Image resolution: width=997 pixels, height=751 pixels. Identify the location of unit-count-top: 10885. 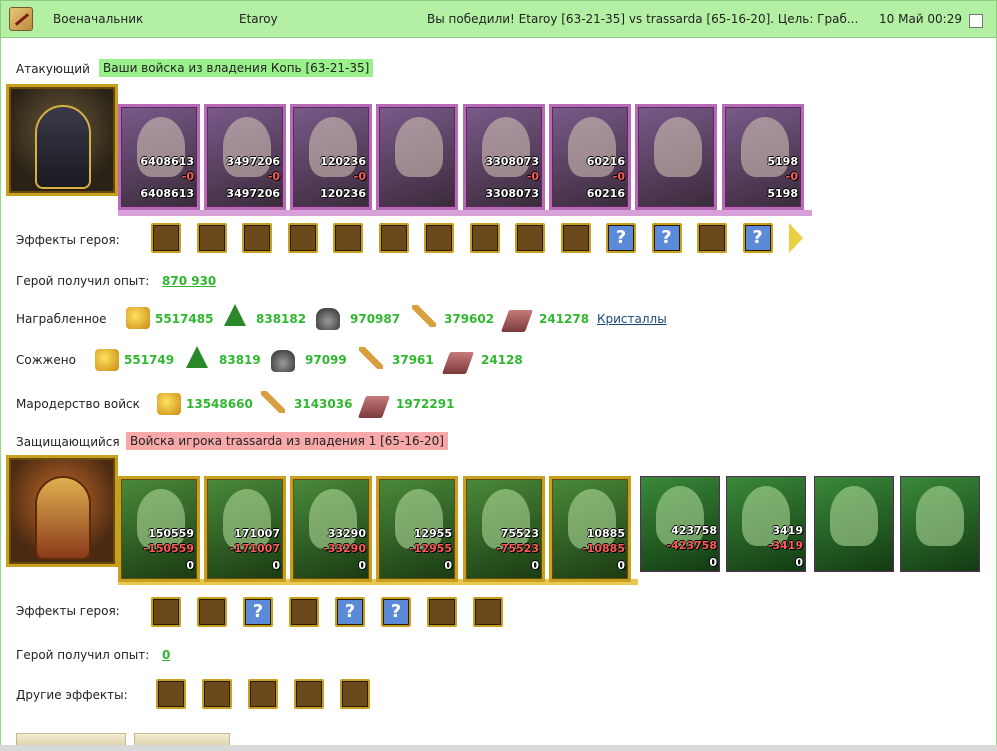
(605, 533).